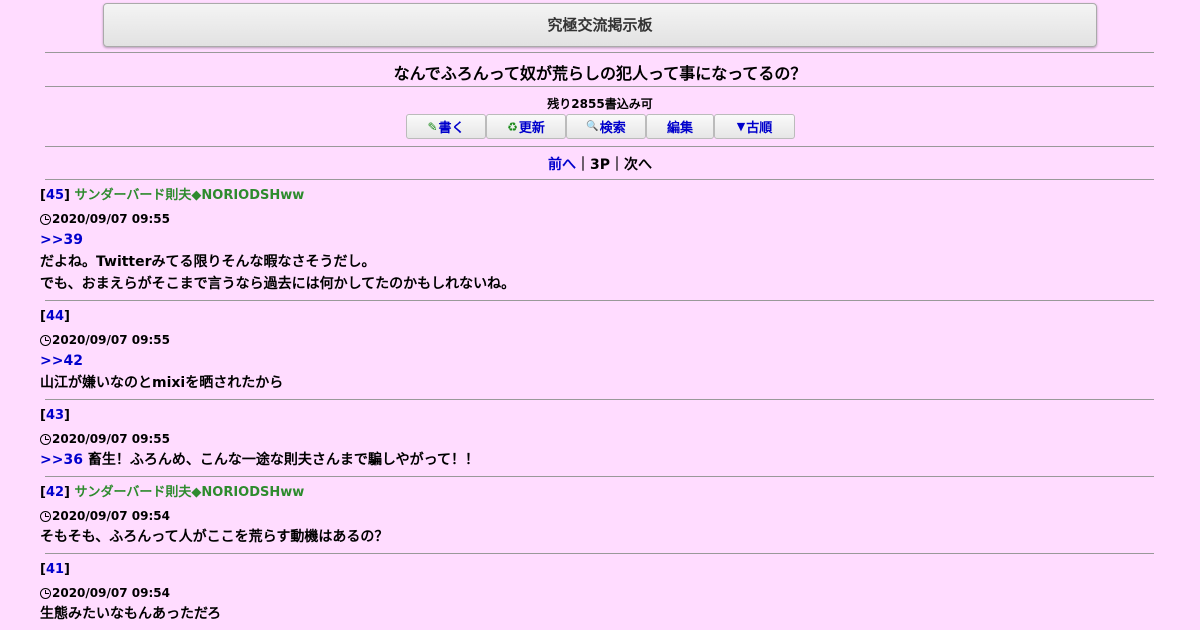 This screenshot has width=1200, height=630. I want to click on post-number-link: 43, so click(55, 415).